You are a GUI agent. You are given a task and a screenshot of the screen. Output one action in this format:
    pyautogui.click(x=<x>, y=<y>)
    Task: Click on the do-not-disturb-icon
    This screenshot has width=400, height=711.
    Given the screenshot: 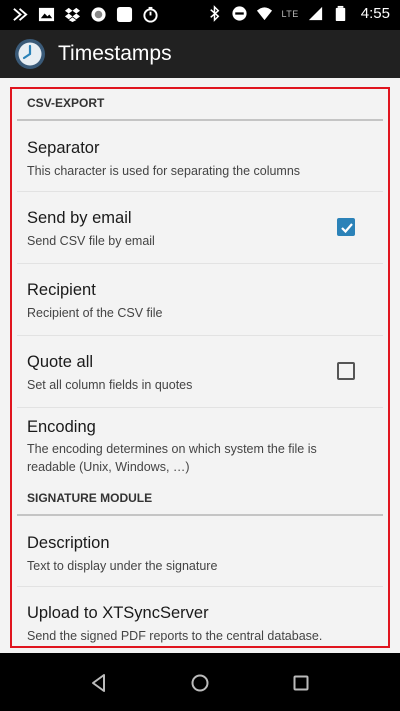 What is the action you would take?
    pyautogui.click(x=240, y=13)
    